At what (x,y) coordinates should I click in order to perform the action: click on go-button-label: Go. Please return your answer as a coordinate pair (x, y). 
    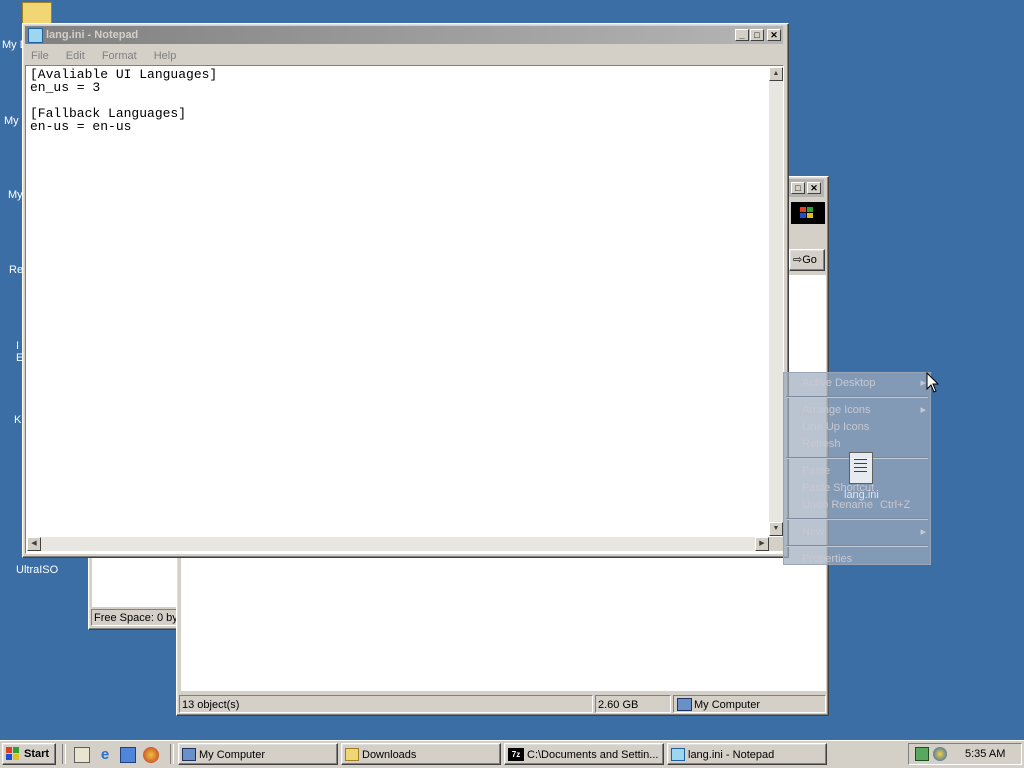
    Looking at the image, I should click on (809, 260).